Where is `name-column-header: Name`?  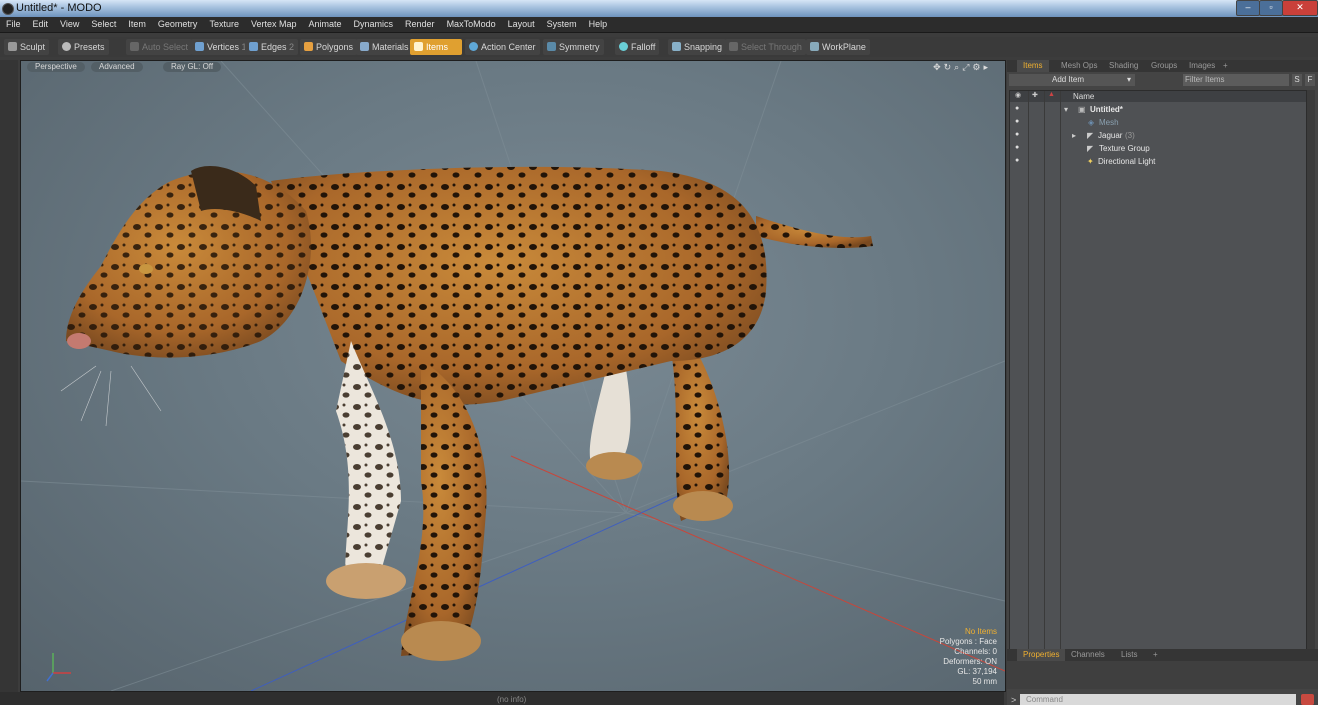 name-column-header: Name is located at coordinates (1083, 96).